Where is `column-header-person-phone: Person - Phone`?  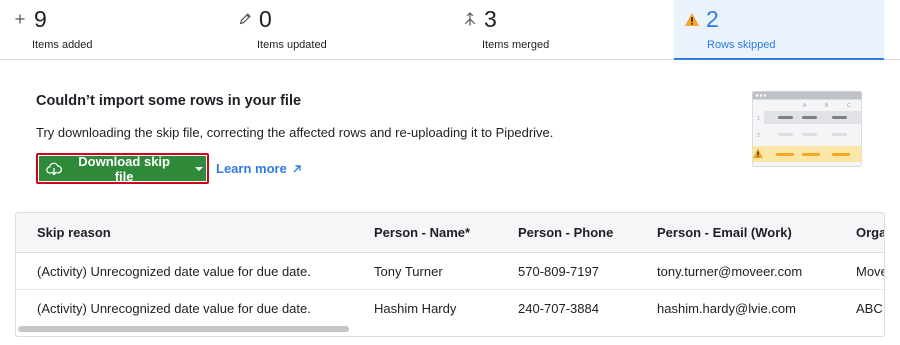
column-header-person-phone: Person - Phone is located at coordinates (566, 232).